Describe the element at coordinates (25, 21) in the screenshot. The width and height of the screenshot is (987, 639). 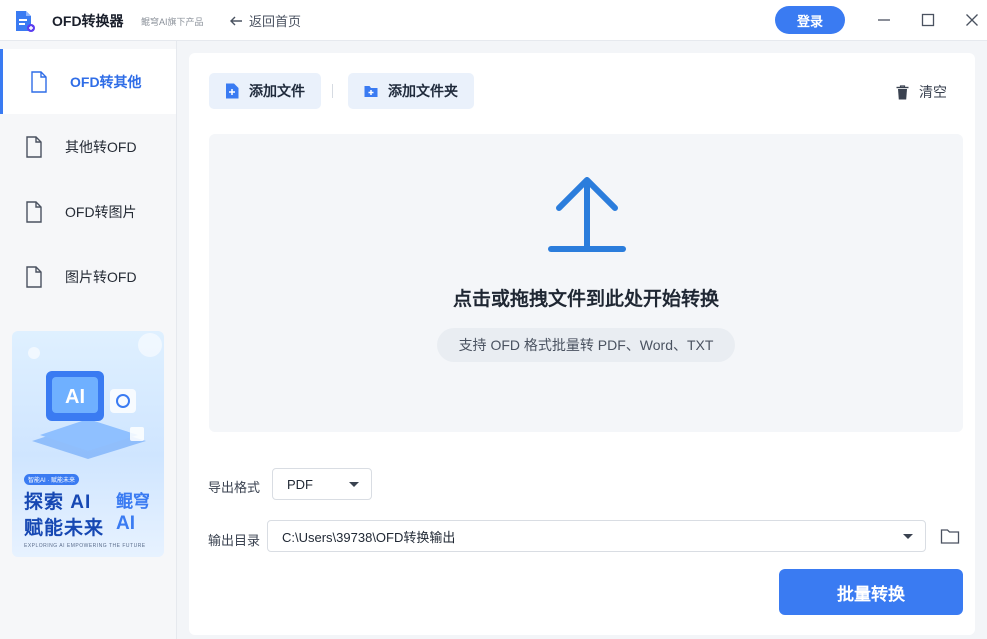
I see `app-logo-icon` at that location.